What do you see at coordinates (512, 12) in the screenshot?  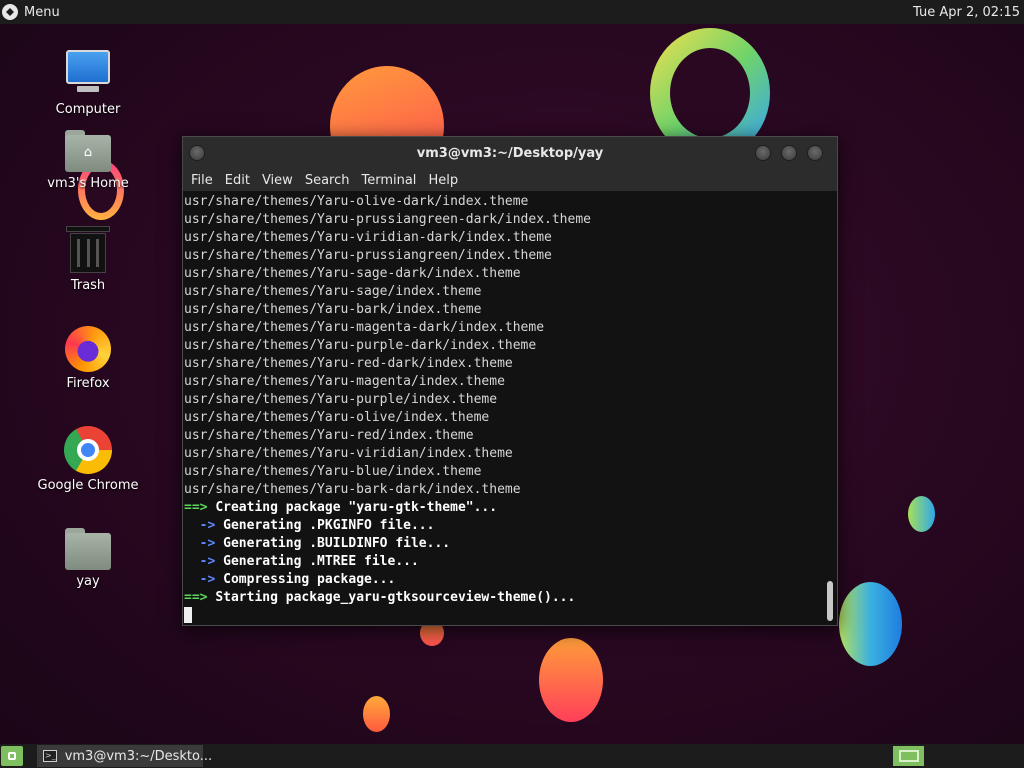 I see `top-panel: Menu Tue Apr 2, 02:15` at bounding box center [512, 12].